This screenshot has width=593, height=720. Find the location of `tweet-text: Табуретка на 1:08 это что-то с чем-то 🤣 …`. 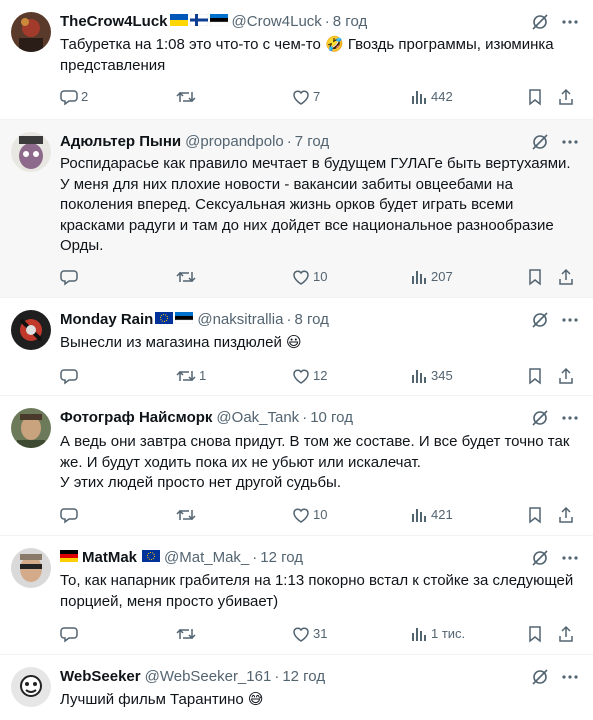

tweet-text: Табуретка на 1:08 это что-то с чем-то 🤣 … is located at coordinates (319, 55).